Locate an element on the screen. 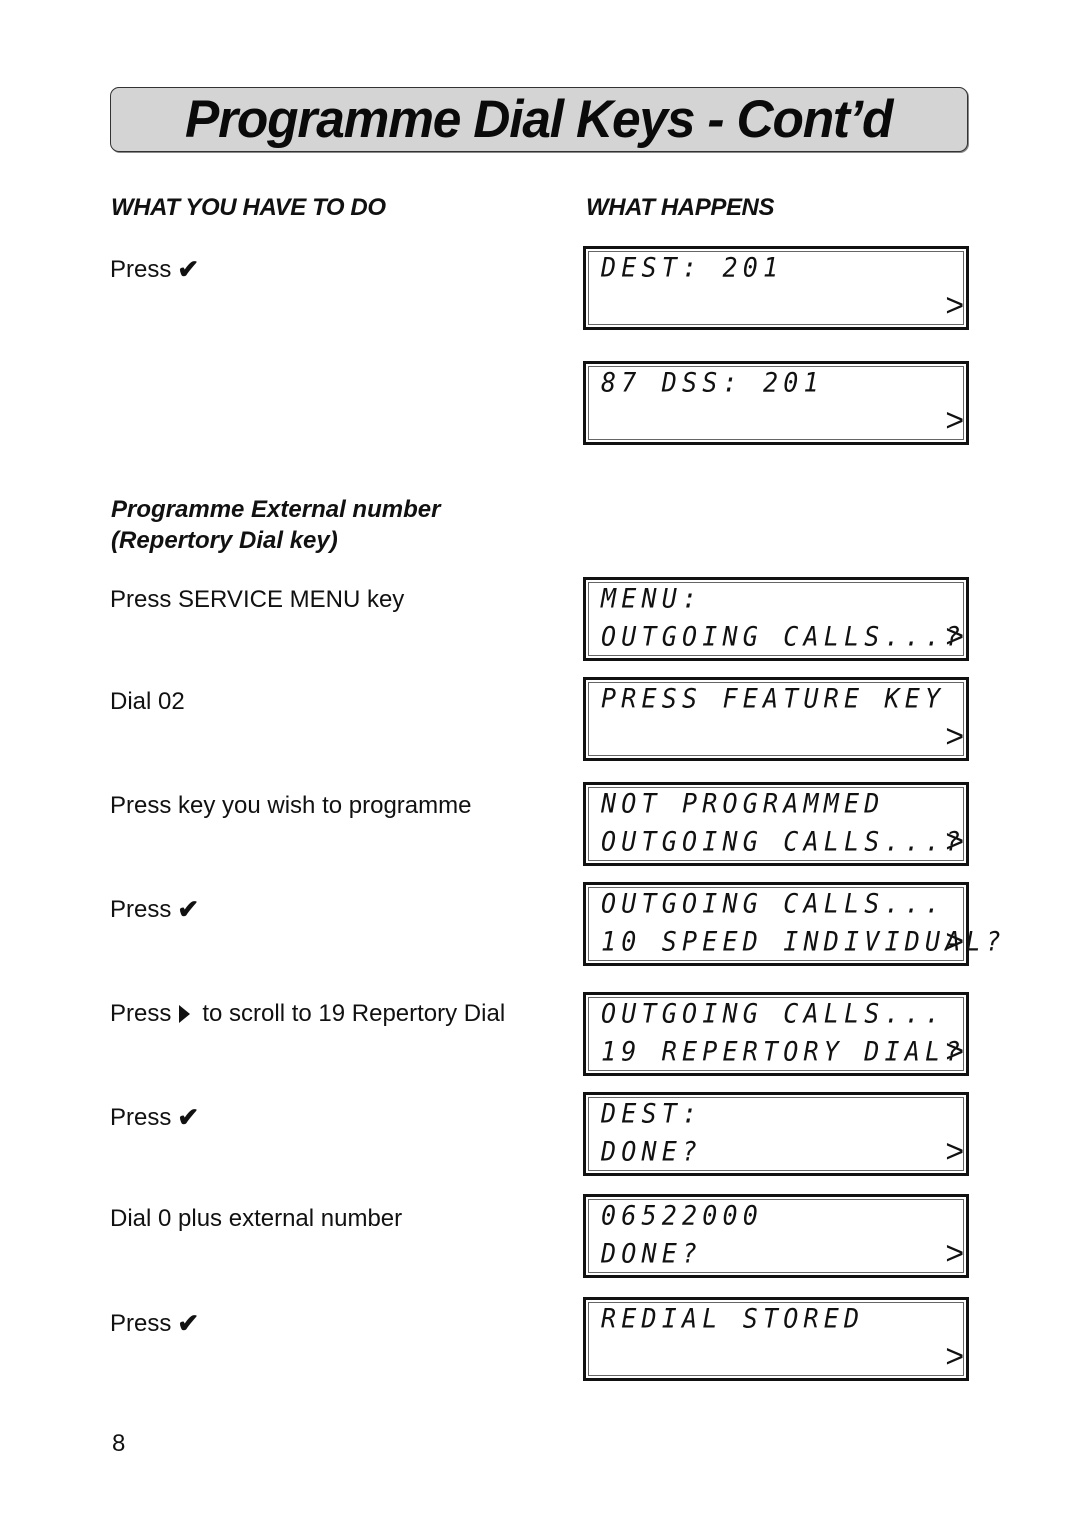 The height and width of the screenshot is (1529, 1080). page-title: Programme Dial Keys - Cont’d is located at coordinates (539, 119).